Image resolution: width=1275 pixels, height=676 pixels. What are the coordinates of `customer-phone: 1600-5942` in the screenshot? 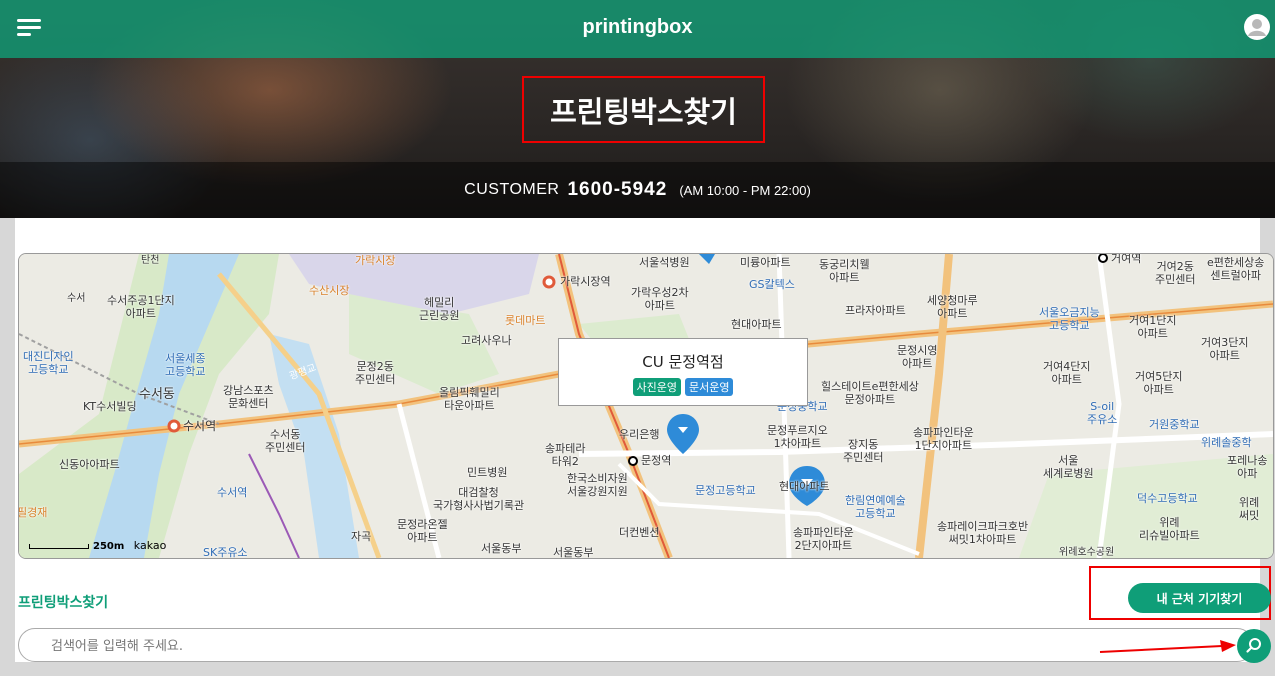 It's located at (617, 190).